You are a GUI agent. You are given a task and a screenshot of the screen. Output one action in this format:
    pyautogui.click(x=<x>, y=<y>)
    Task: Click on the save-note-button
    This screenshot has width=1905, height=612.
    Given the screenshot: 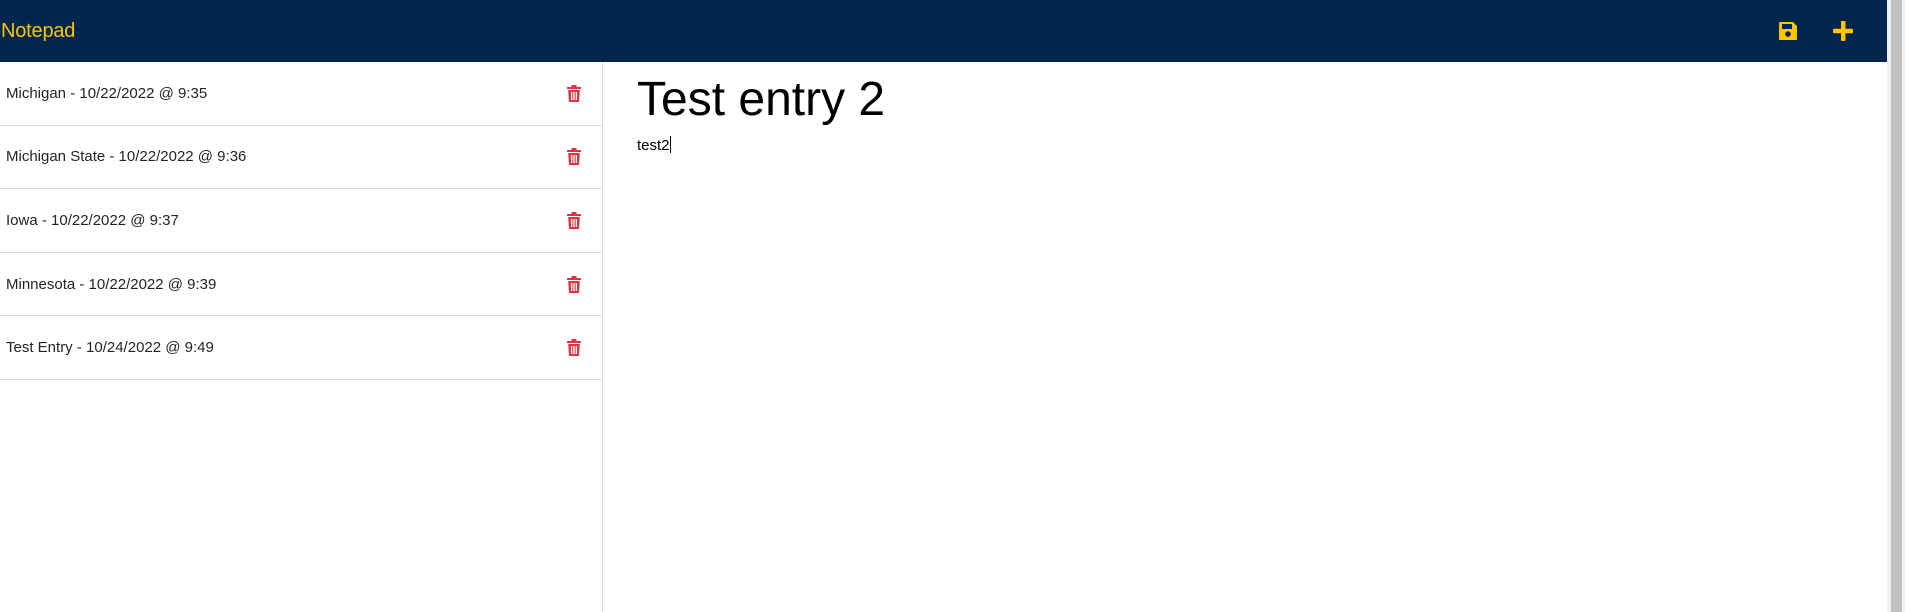 What is the action you would take?
    pyautogui.click(x=1788, y=31)
    